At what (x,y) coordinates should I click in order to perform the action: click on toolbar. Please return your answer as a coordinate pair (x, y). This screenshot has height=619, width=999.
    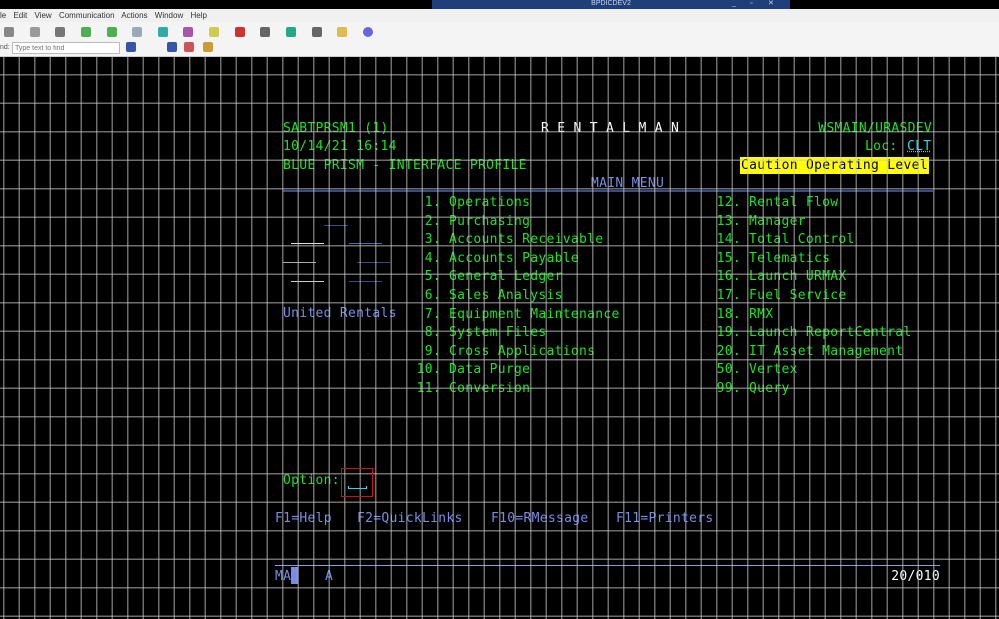
    Looking at the image, I should click on (499, 31).